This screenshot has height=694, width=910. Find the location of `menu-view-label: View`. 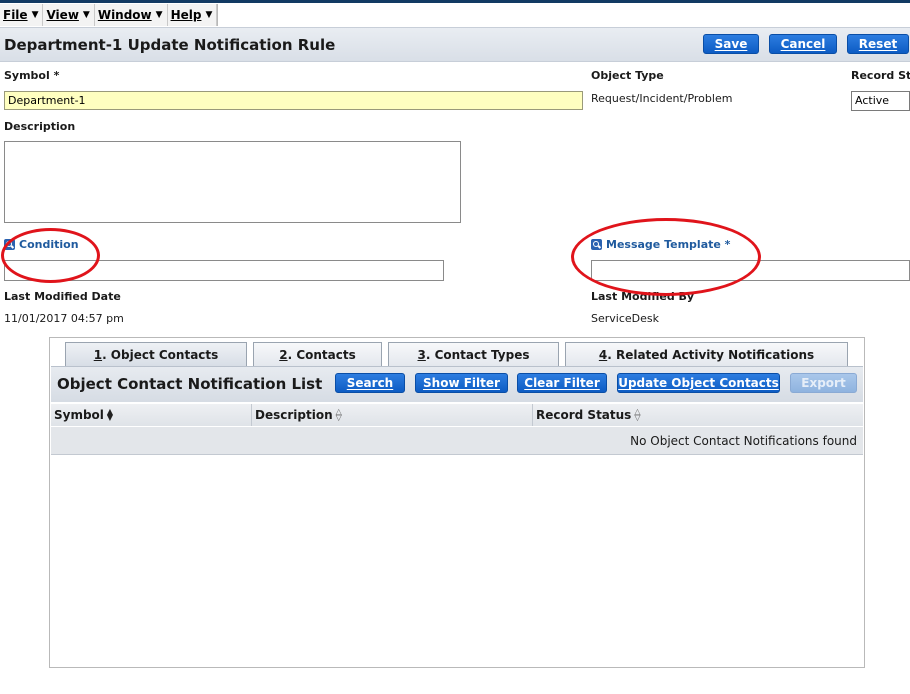

menu-view-label: View is located at coordinates (62, 15).